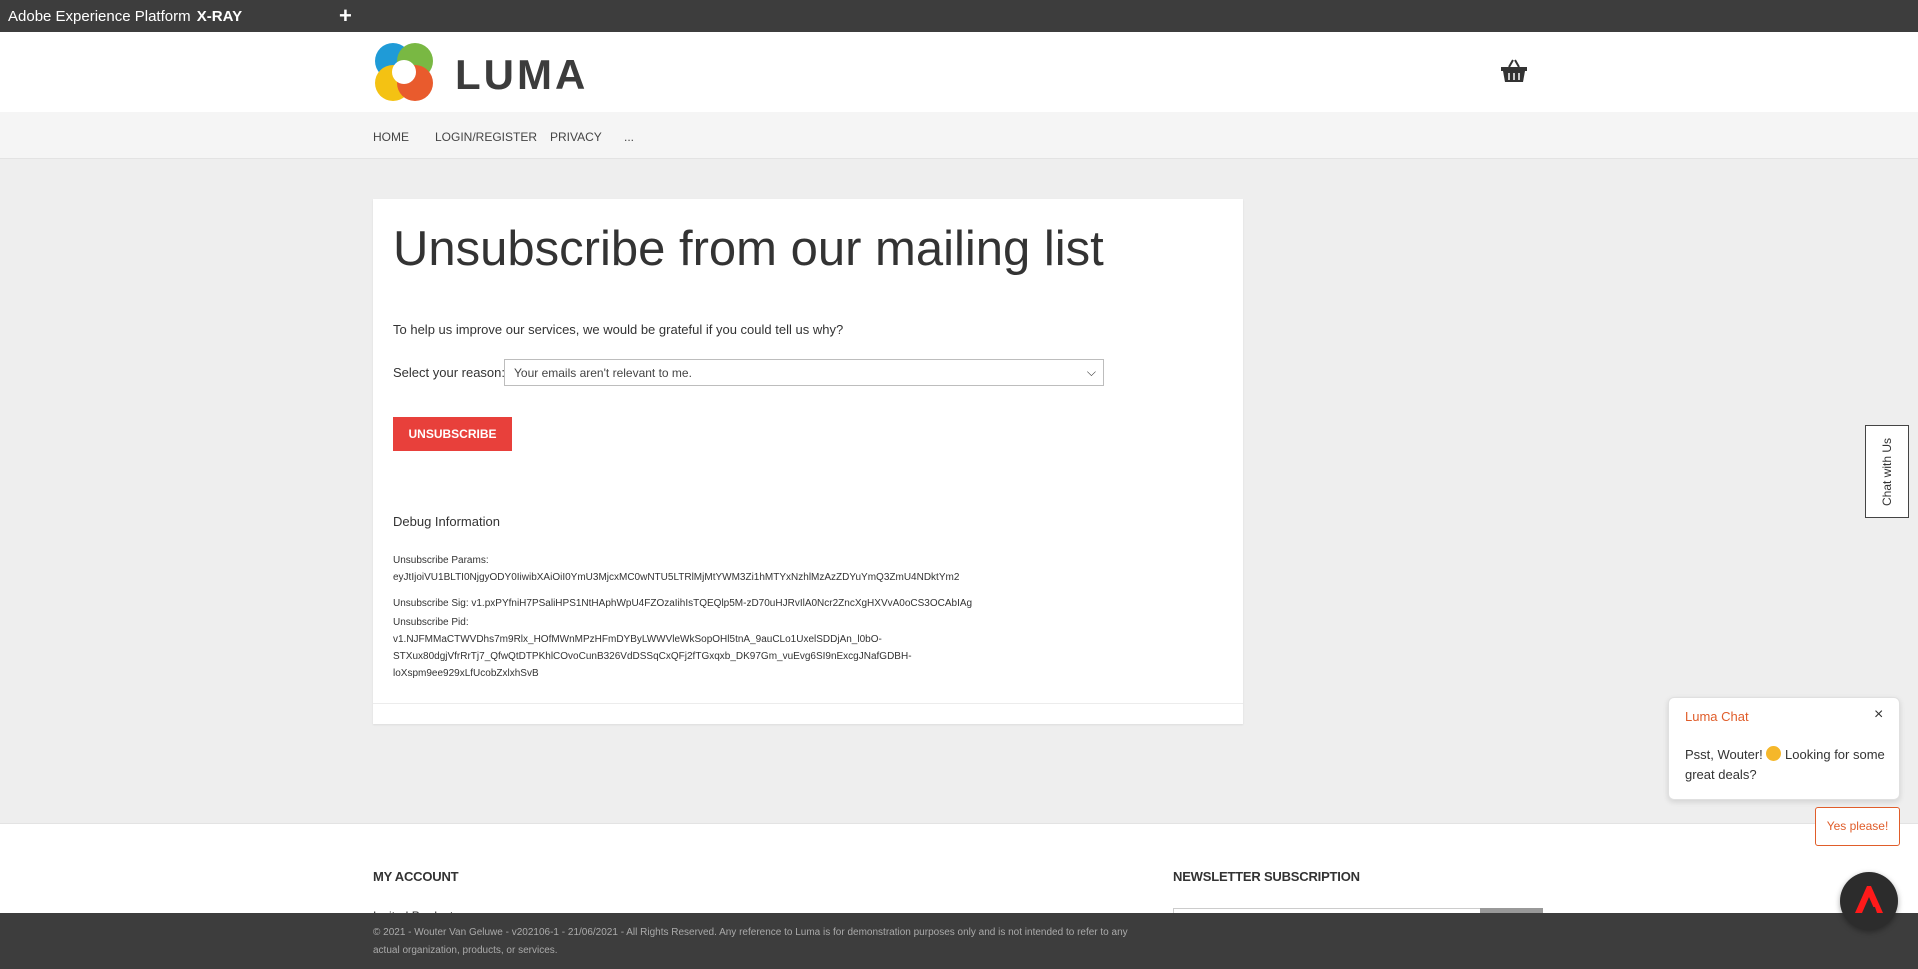 The image size is (1918, 969). I want to click on nav-privacy: PRIVACY, so click(576, 137).